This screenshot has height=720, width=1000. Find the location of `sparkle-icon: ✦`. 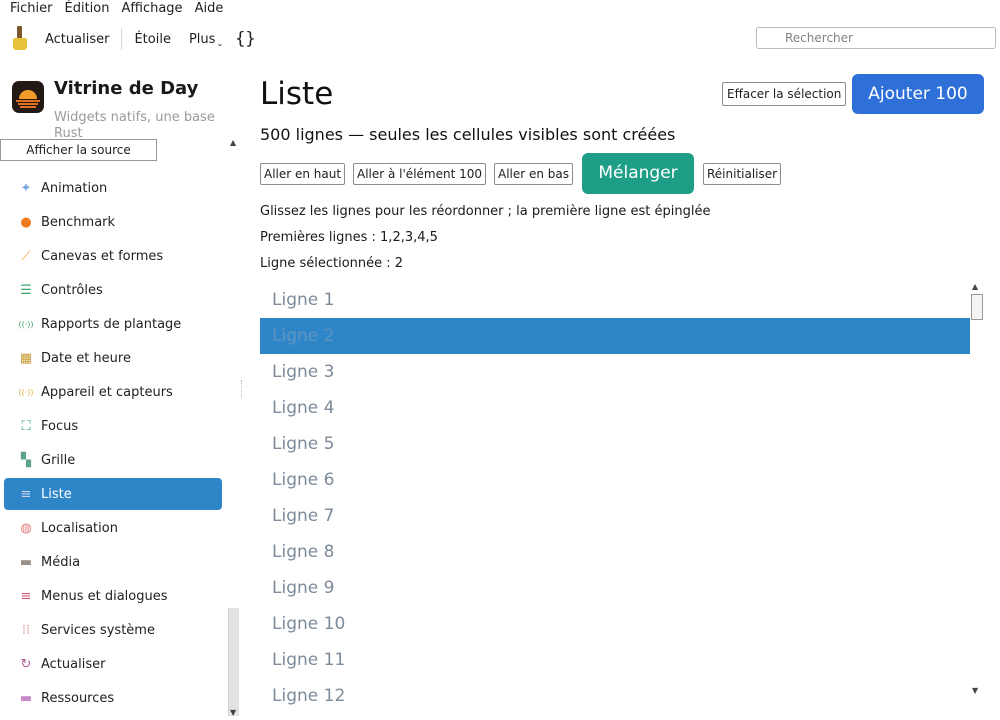

sparkle-icon: ✦ is located at coordinates (26, 188).